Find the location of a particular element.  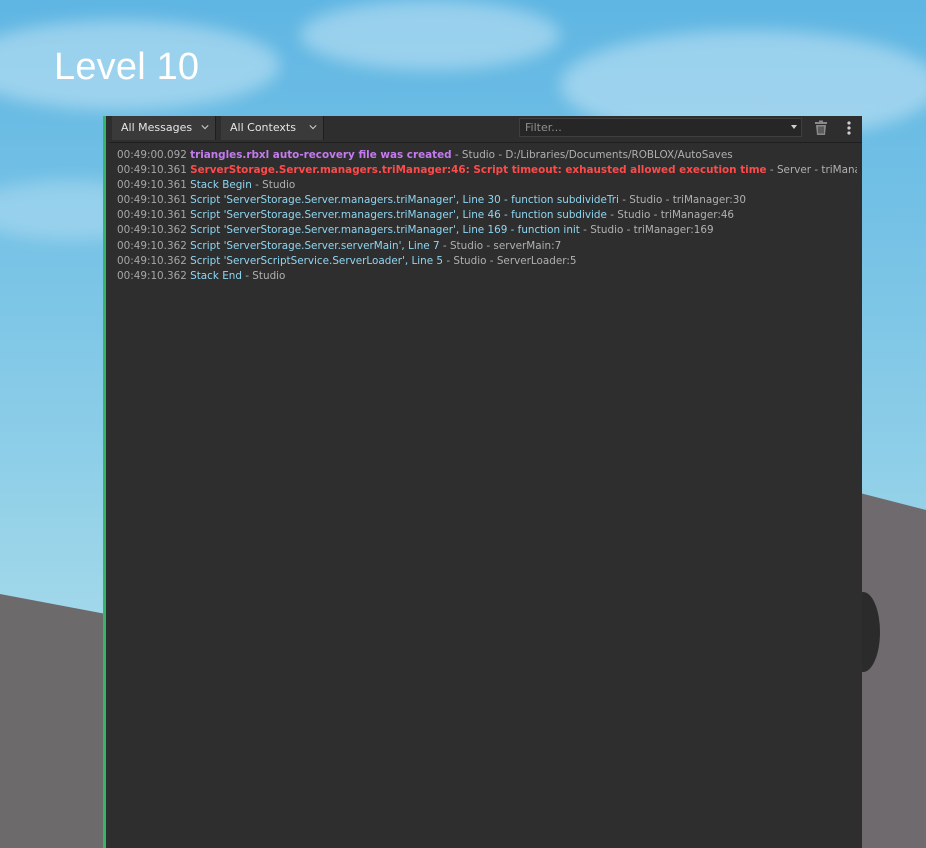

filter-box is located at coordinates (660, 127).